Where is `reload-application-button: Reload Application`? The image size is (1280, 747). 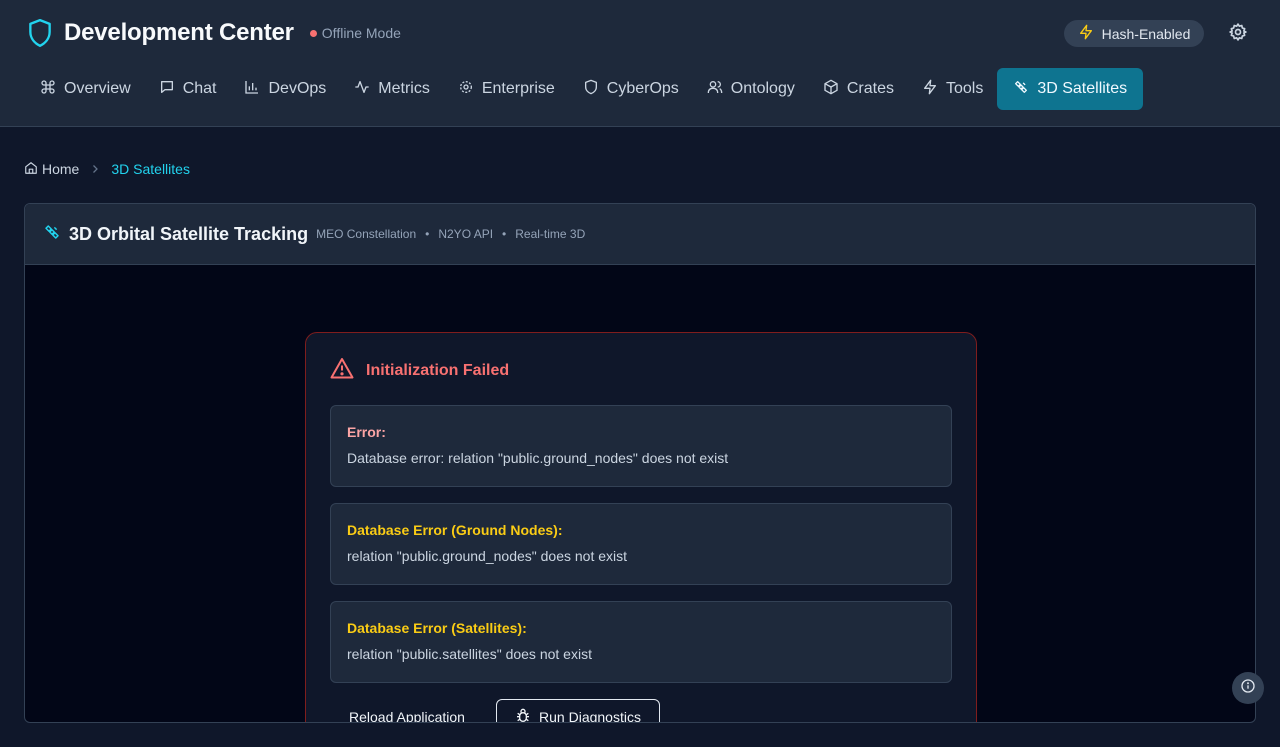
reload-application-button: Reload Application is located at coordinates (407, 710).